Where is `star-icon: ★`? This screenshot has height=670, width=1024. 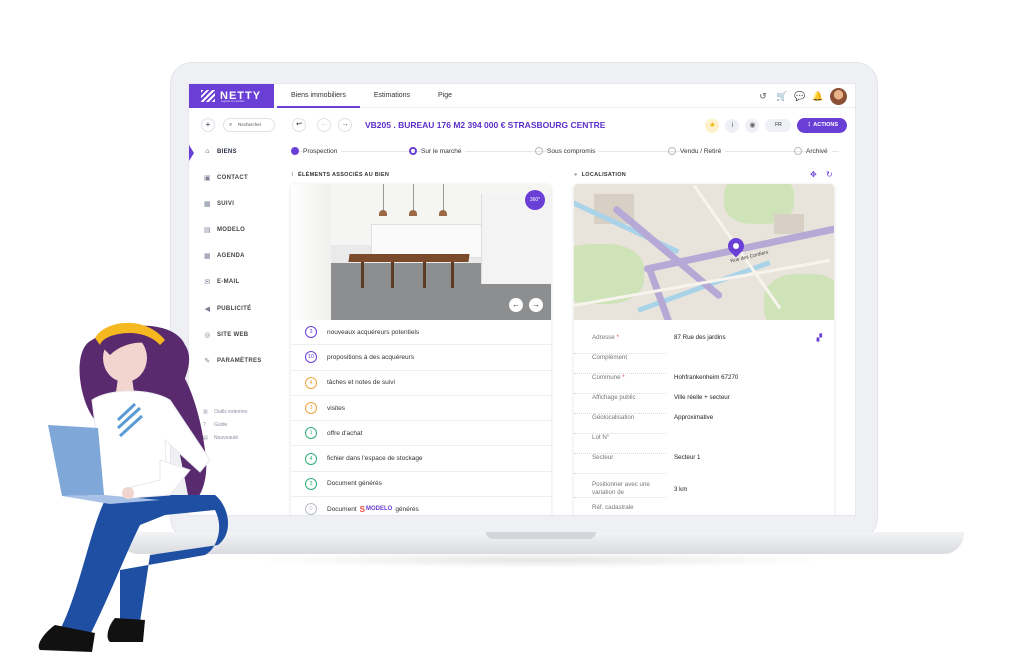 star-icon: ★ is located at coordinates (712, 125).